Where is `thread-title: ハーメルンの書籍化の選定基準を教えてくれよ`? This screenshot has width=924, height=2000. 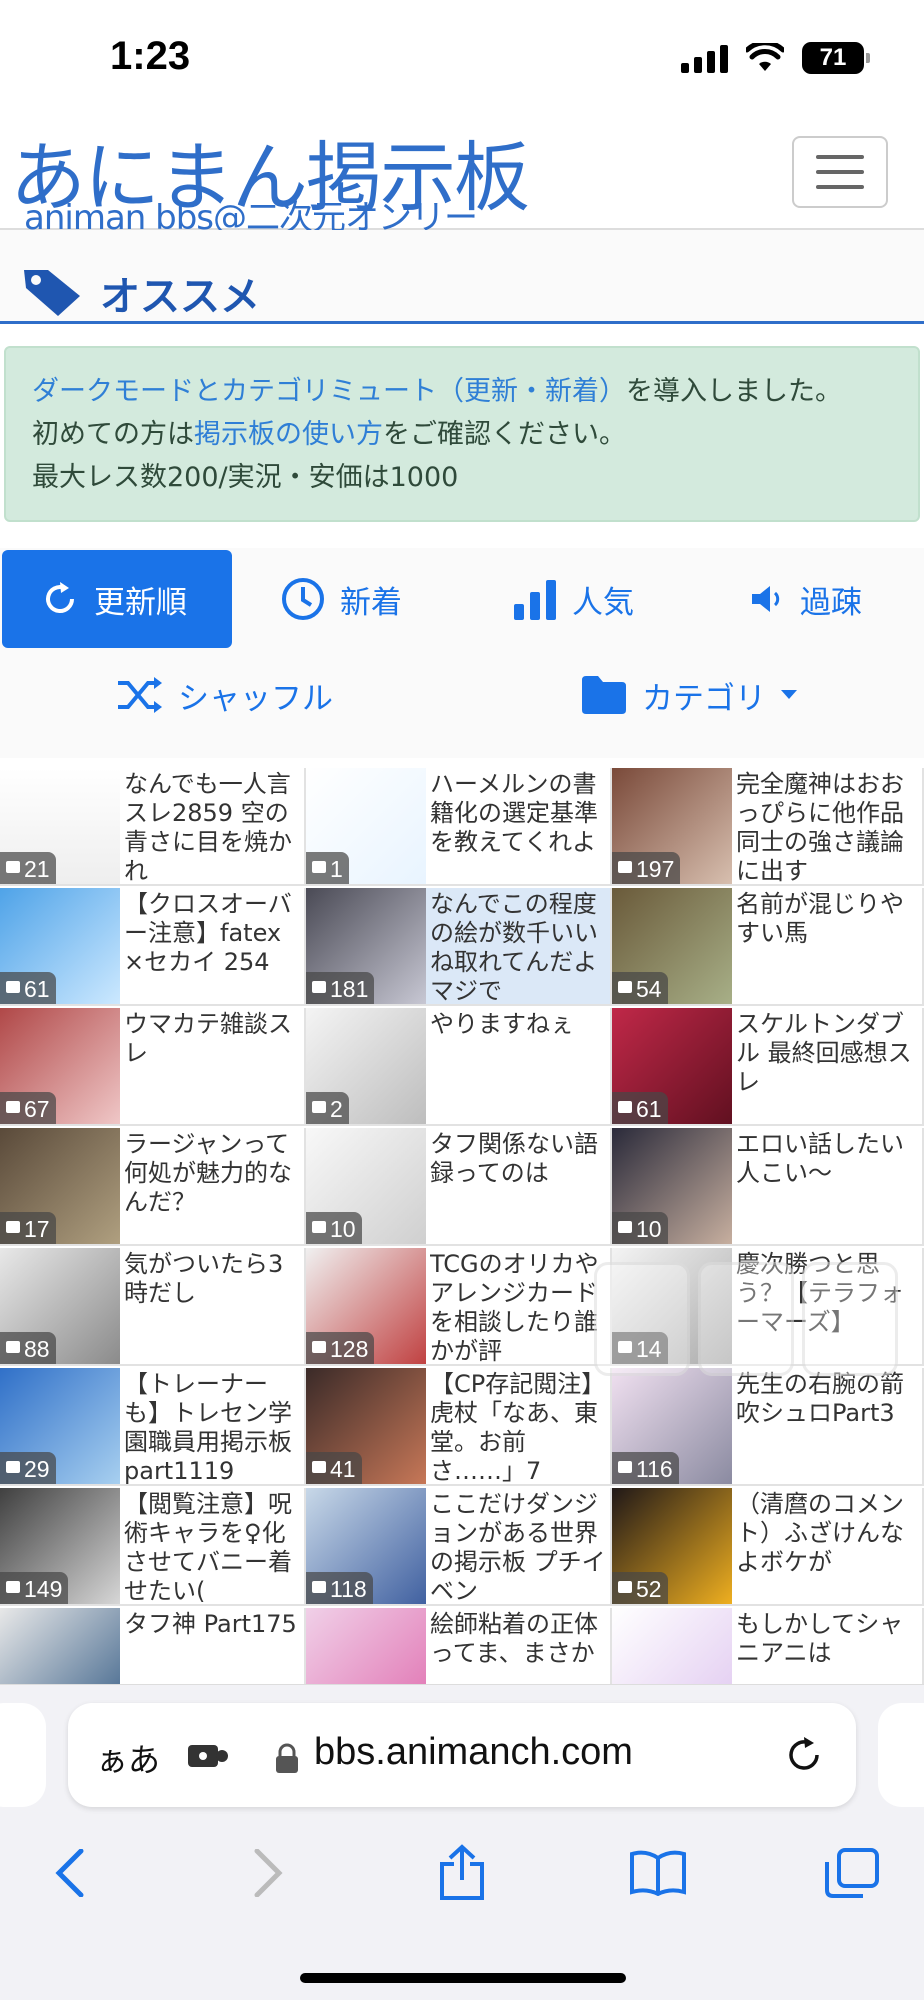
thread-title: ハーメルンの書籍化の選定基準を教えてくれよ is located at coordinates (514, 813).